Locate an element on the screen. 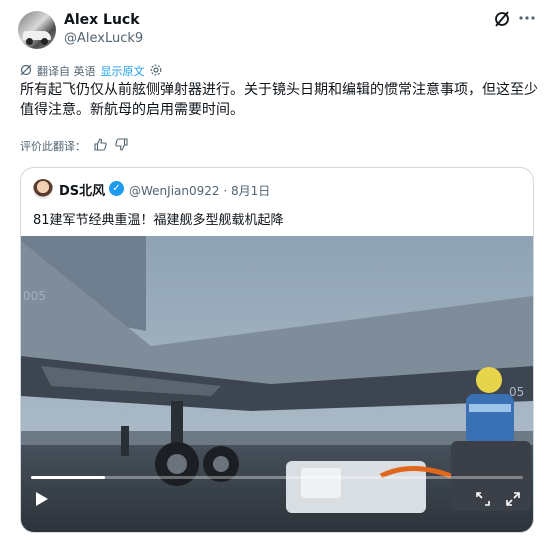 Image resolution: width=554 pixels, height=540 pixels. settings-icon is located at coordinates (156, 71).